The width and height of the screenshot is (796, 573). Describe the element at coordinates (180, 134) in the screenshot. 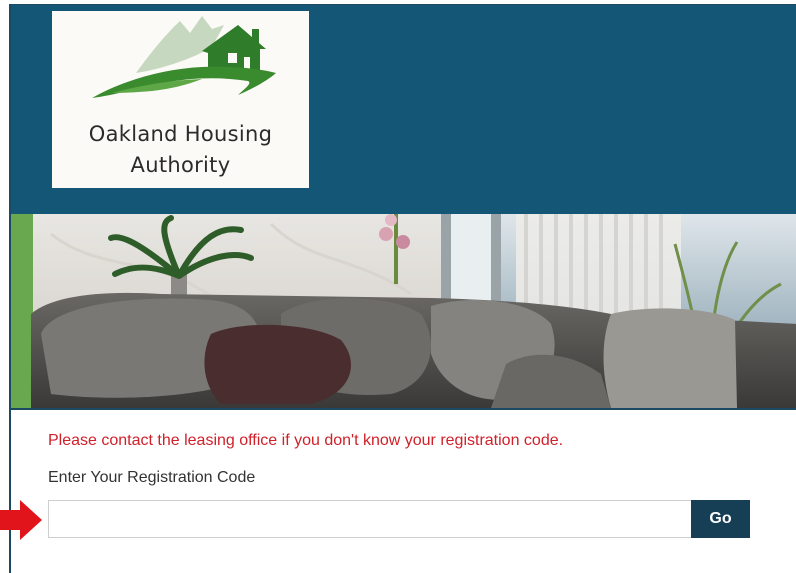

I see `logo-line-1: Oakland Housing` at that location.